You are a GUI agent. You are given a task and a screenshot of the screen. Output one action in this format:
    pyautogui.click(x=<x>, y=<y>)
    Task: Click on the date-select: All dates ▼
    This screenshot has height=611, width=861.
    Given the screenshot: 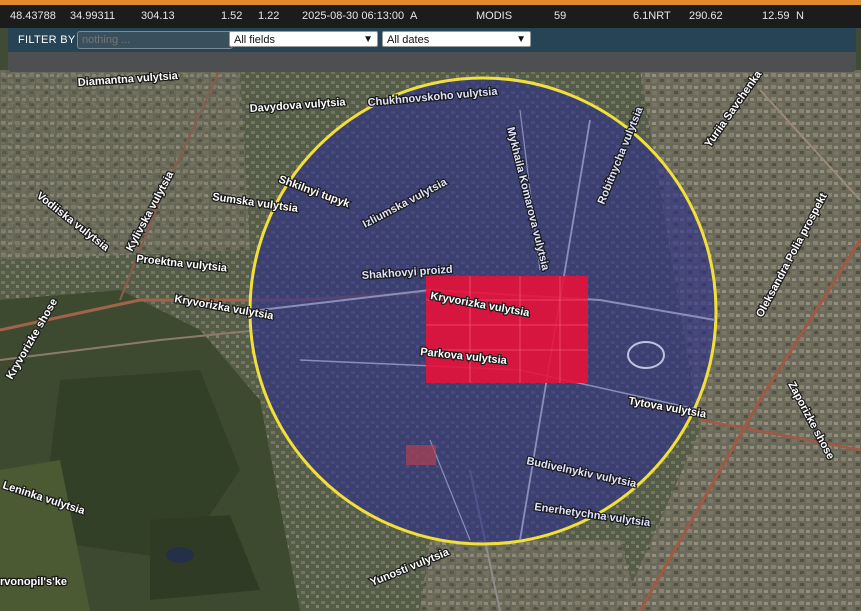 What is the action you would take?
    pyautogui.click(x=456, y=39)
    